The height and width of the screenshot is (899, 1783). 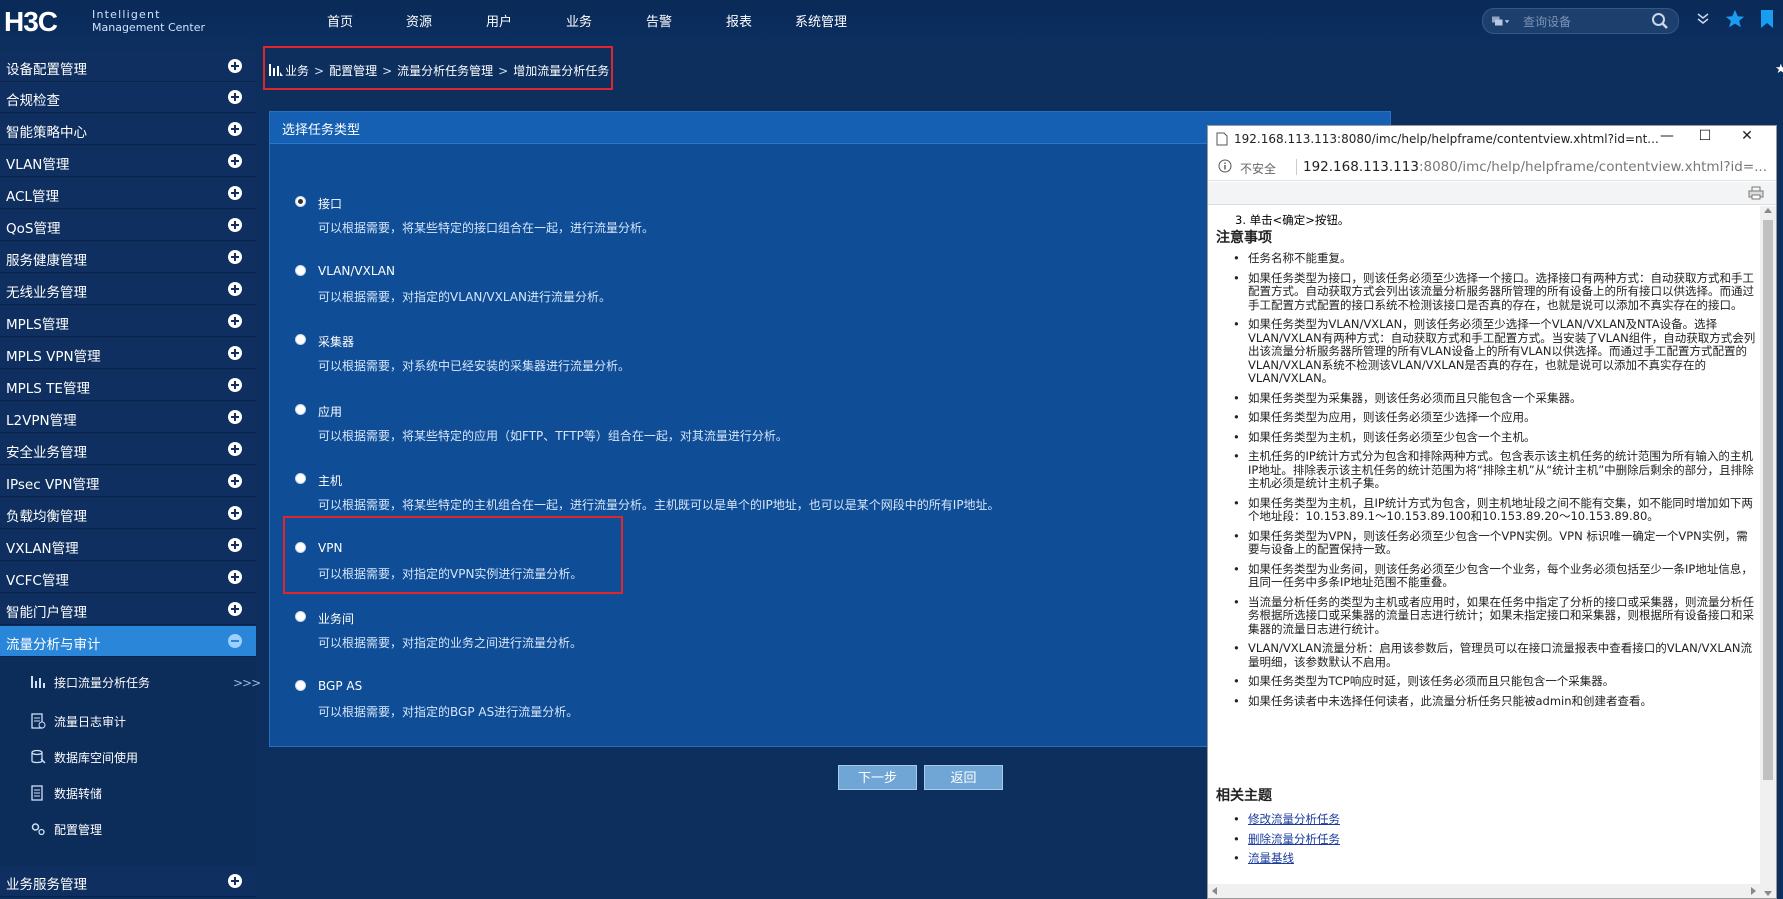 What do you see at coordinates (128, 257) in the screenshot?
I see `sidebar-item-service-health: 服务健康管理` at bounding box center [128, 257].